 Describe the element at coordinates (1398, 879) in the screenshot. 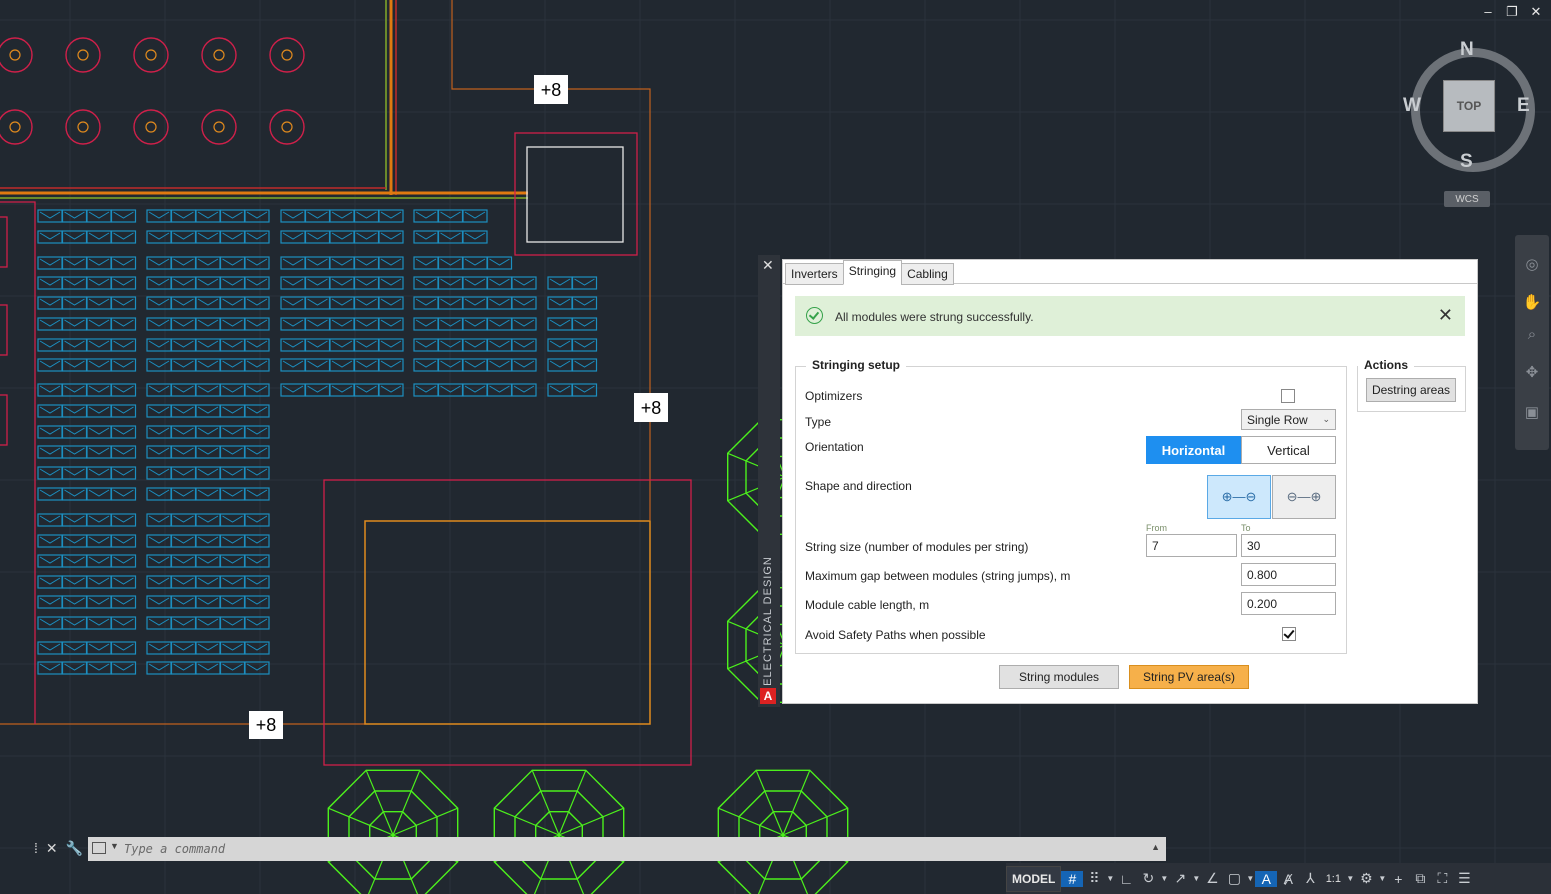

I see `plus-icon: +` at that location.